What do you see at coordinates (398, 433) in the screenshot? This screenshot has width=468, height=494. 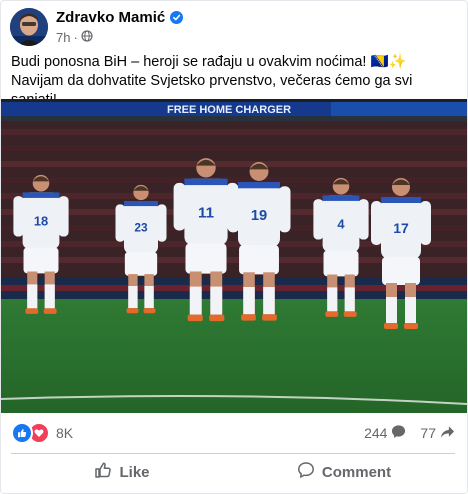 I see `comment-bubble-icon` at bounding box center [398, 433].